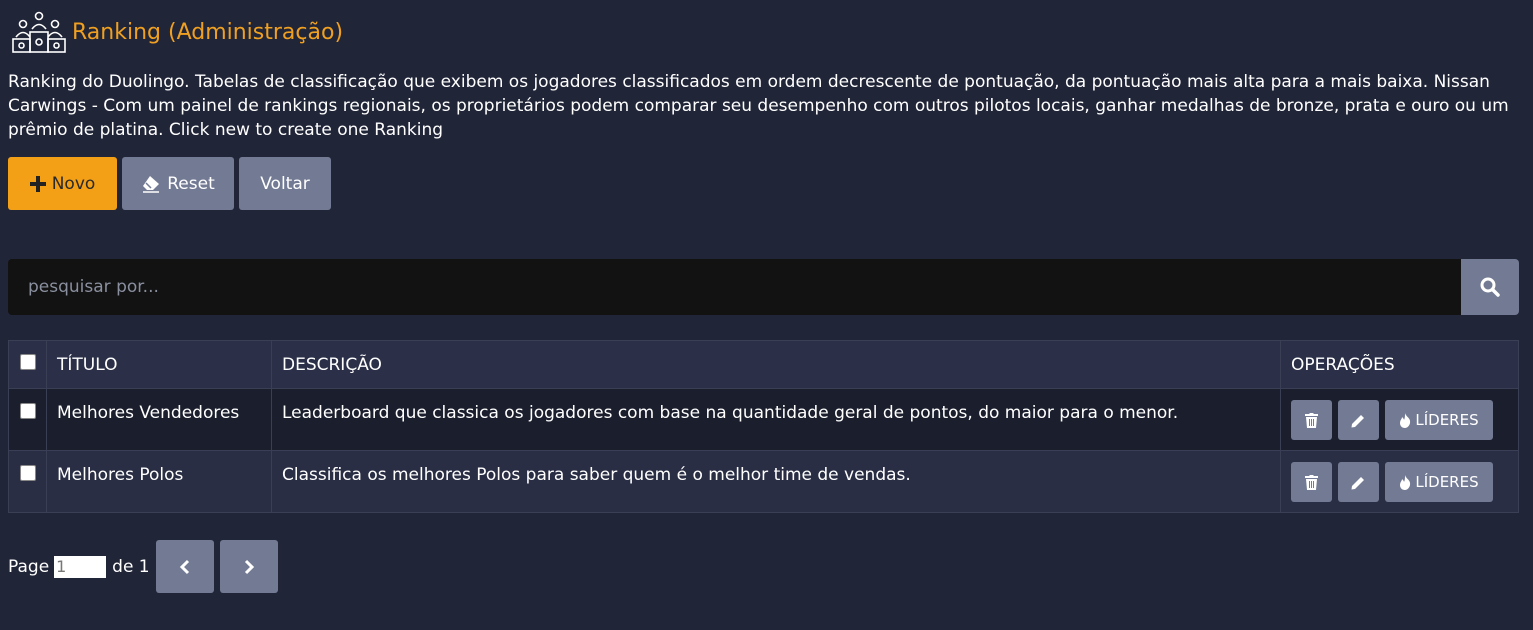 The width and height of the screenshot is (1533, 630). I want to click on new-button-label: Novo, so click(73, 183).